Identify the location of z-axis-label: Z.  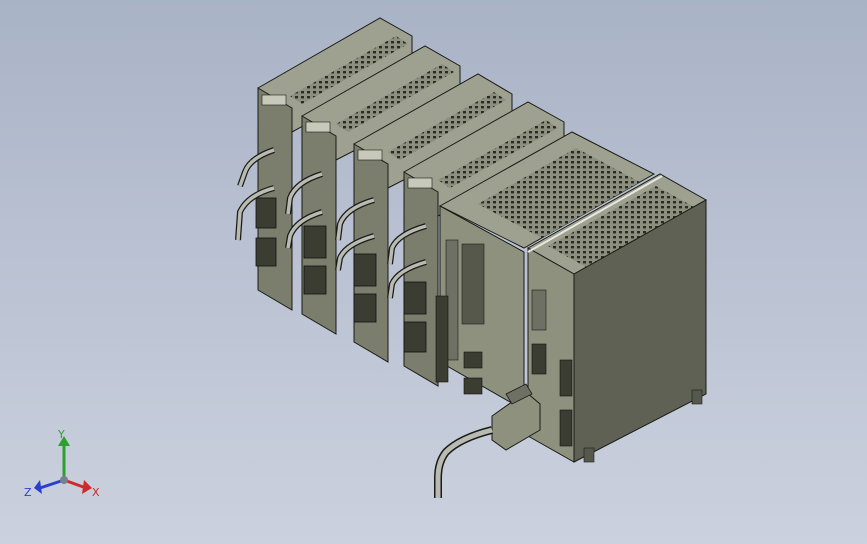
(28, 492).